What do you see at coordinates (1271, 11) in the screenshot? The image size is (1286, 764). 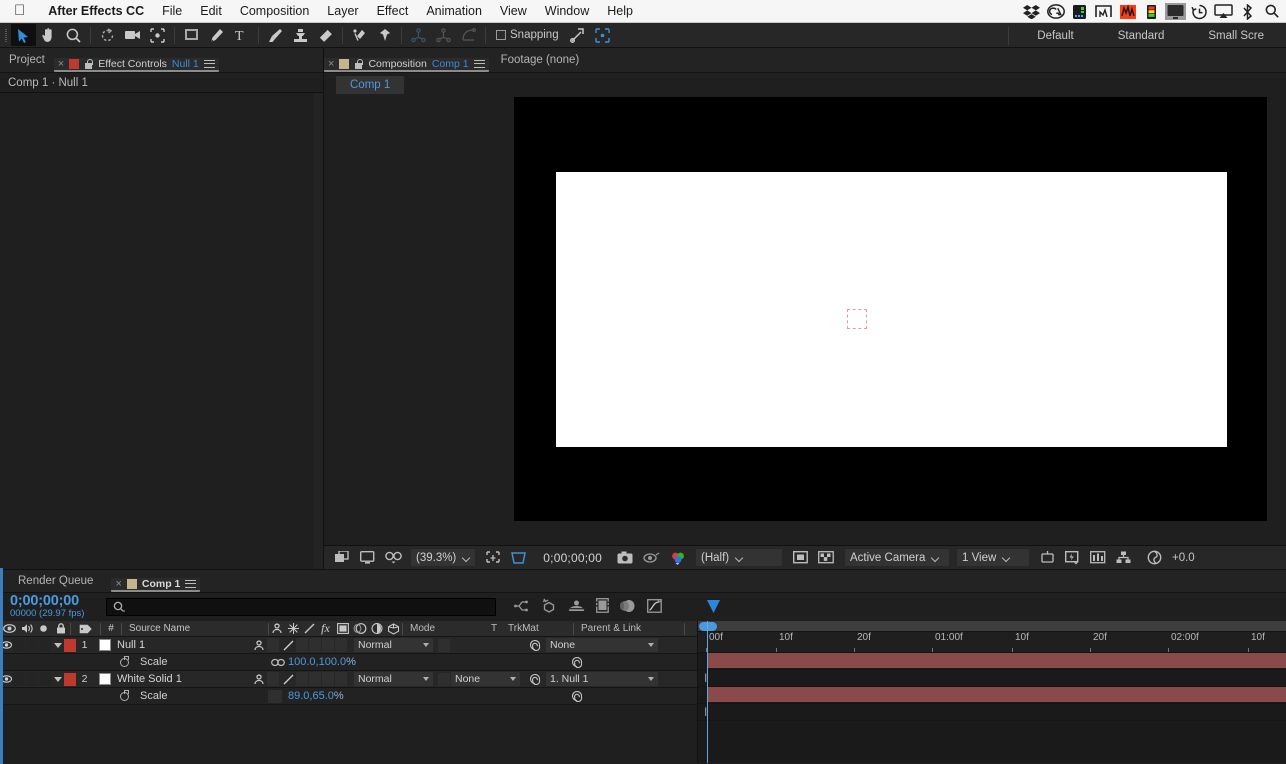 I see `spotlight-icon` at bounding box center [1271, 11].